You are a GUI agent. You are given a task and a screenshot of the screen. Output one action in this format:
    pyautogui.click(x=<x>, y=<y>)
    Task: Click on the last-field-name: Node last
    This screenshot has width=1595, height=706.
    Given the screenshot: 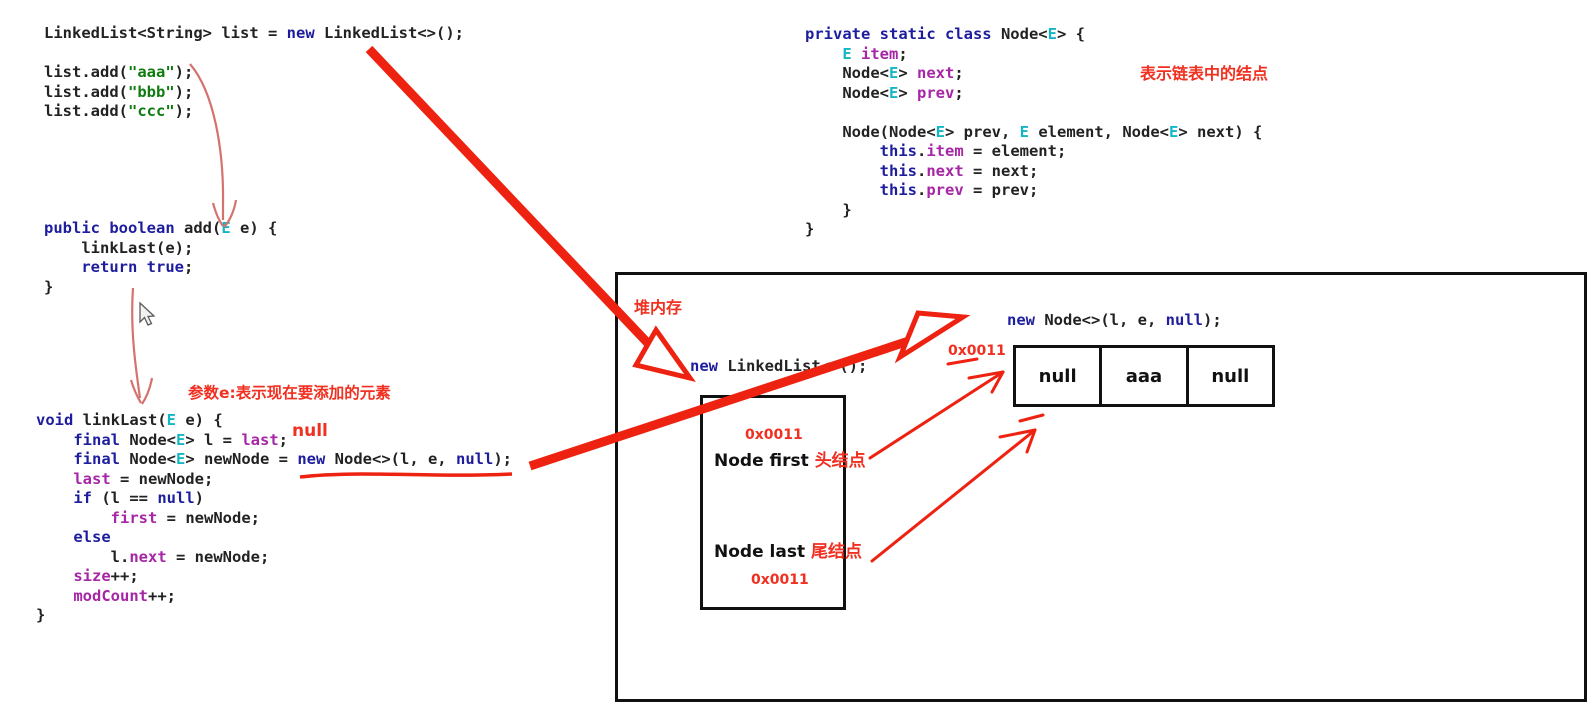 What is the action you would take?
    pyautogui.click(x=760, y=552)
    